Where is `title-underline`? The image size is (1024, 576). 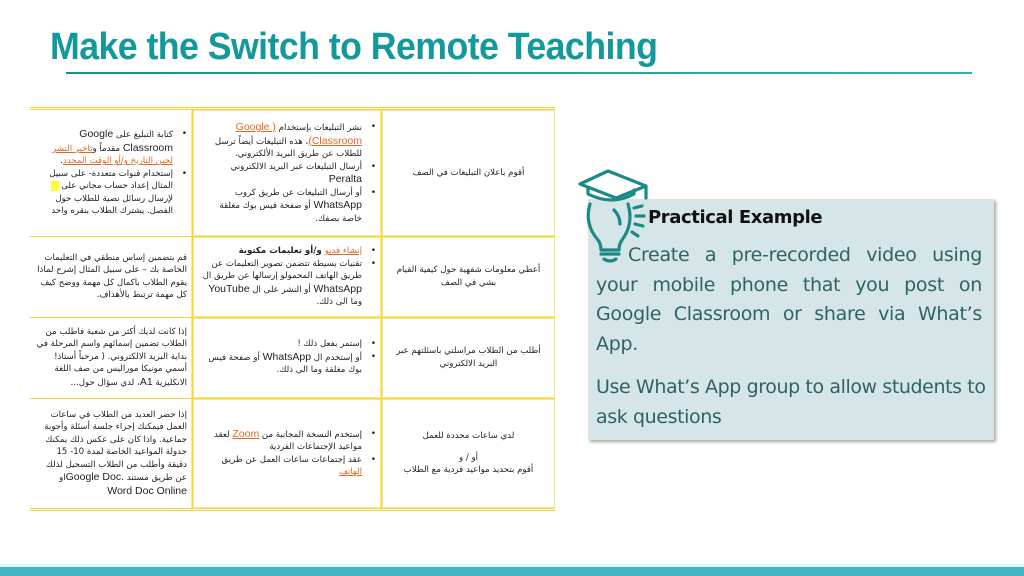
title-underline is located at coordinates (519, 73).